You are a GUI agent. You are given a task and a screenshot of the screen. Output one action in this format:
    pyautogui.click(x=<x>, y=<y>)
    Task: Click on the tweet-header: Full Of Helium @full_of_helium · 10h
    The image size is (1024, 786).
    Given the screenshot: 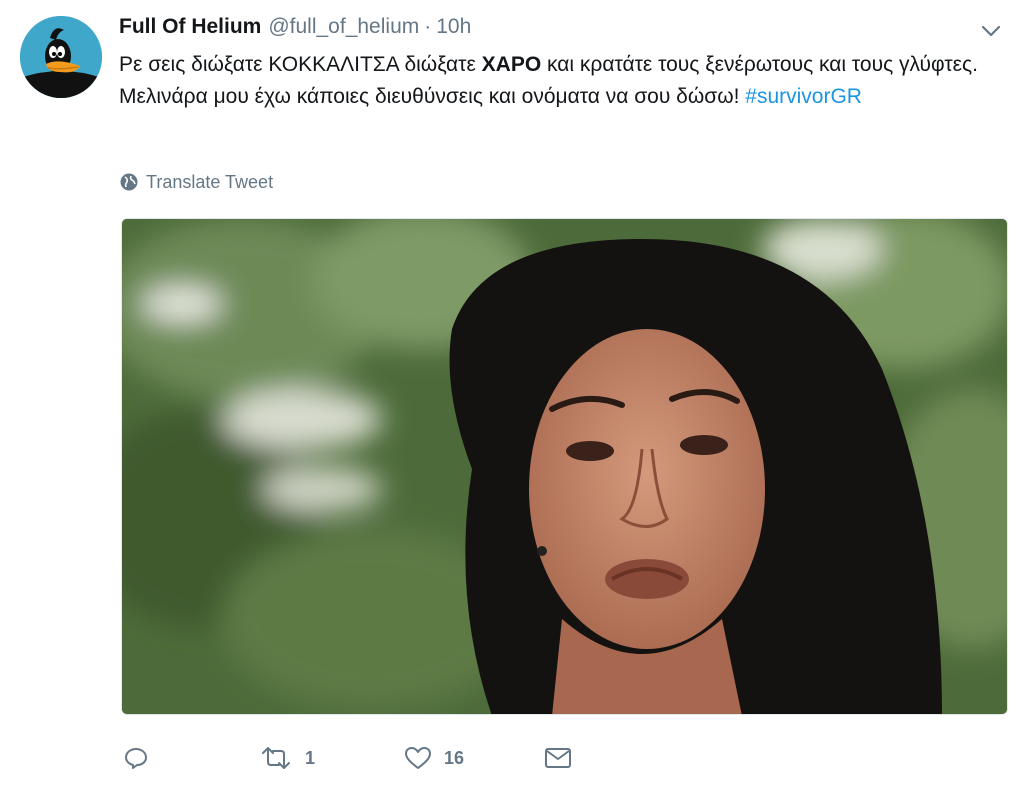 What is the action you would take?
    pyautogui.click(x=295, y=29)
    